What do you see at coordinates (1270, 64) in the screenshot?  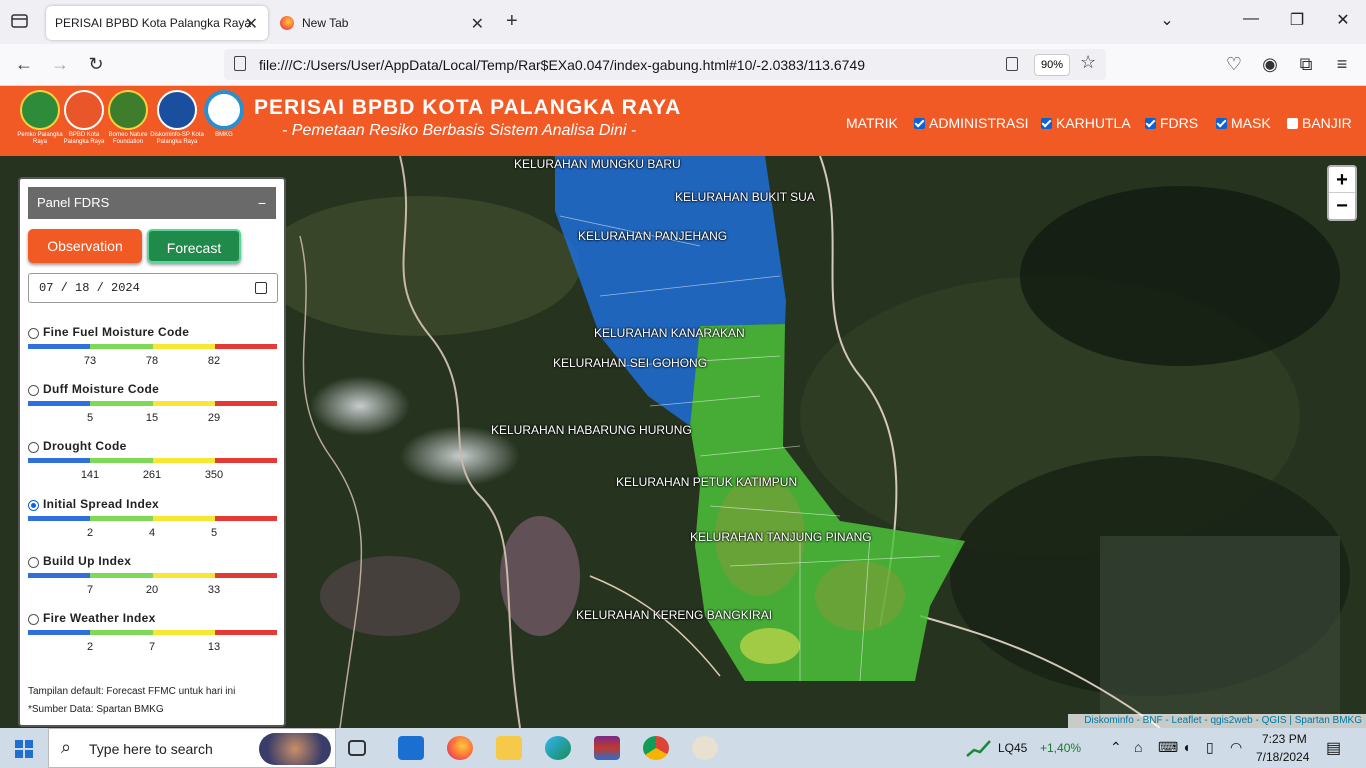 I see `account-icon: ◉` at bounding box center [1270, 64].